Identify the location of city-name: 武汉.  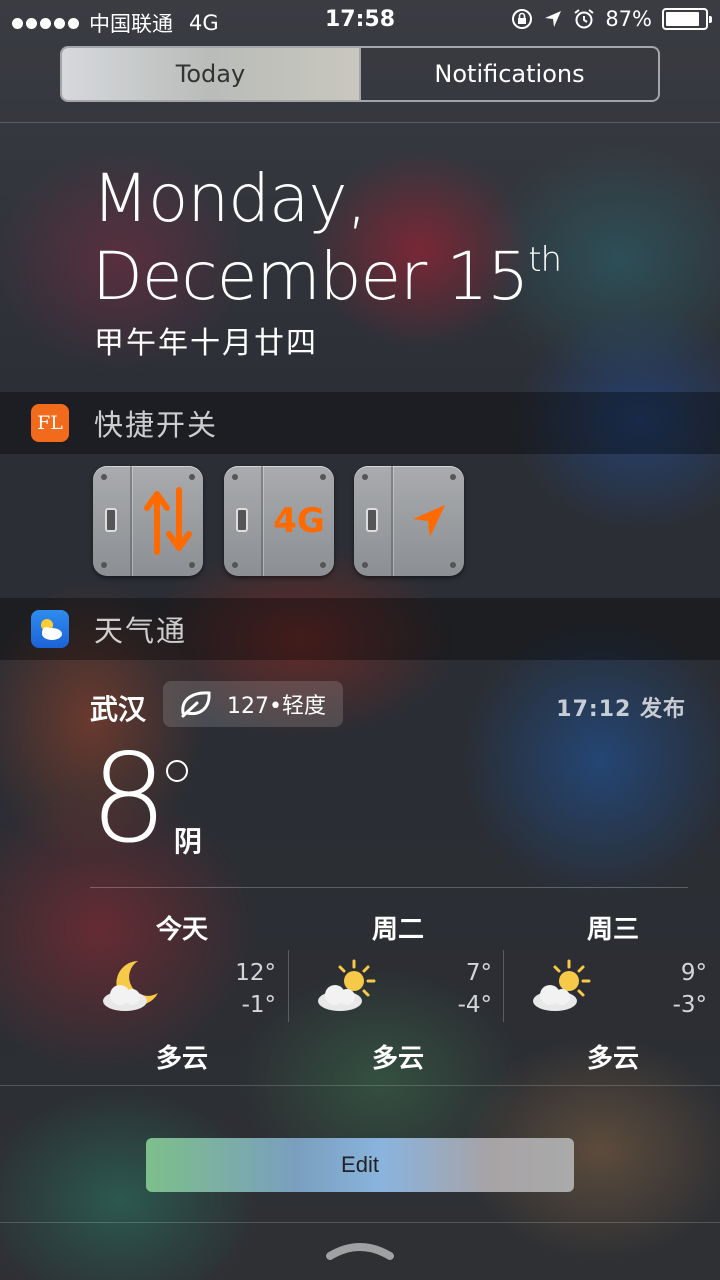
(118, 709).